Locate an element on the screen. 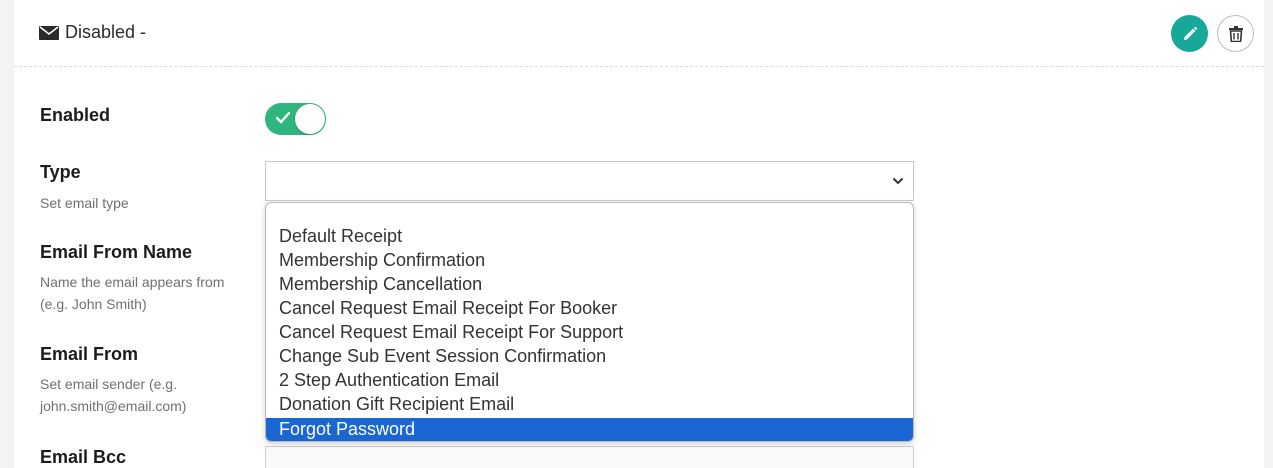 The width and height of the screenshot is (1273, 468). enabled-toggle is located at coordinates (295, 119).